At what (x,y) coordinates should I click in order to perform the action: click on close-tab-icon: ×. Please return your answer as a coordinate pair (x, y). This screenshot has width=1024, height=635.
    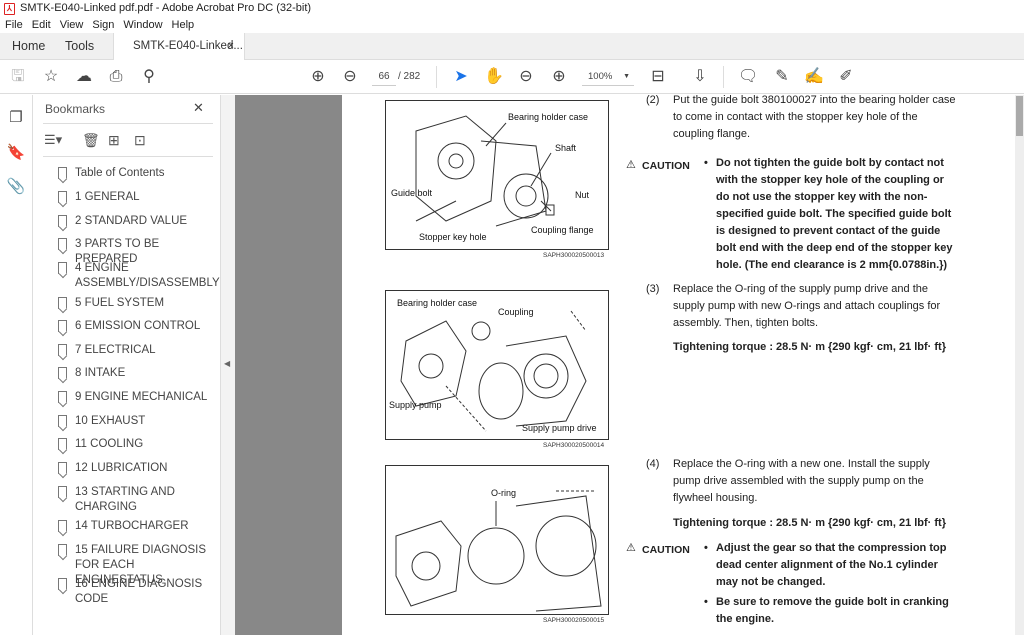
    Looking at the image, I should click on (231, 46).